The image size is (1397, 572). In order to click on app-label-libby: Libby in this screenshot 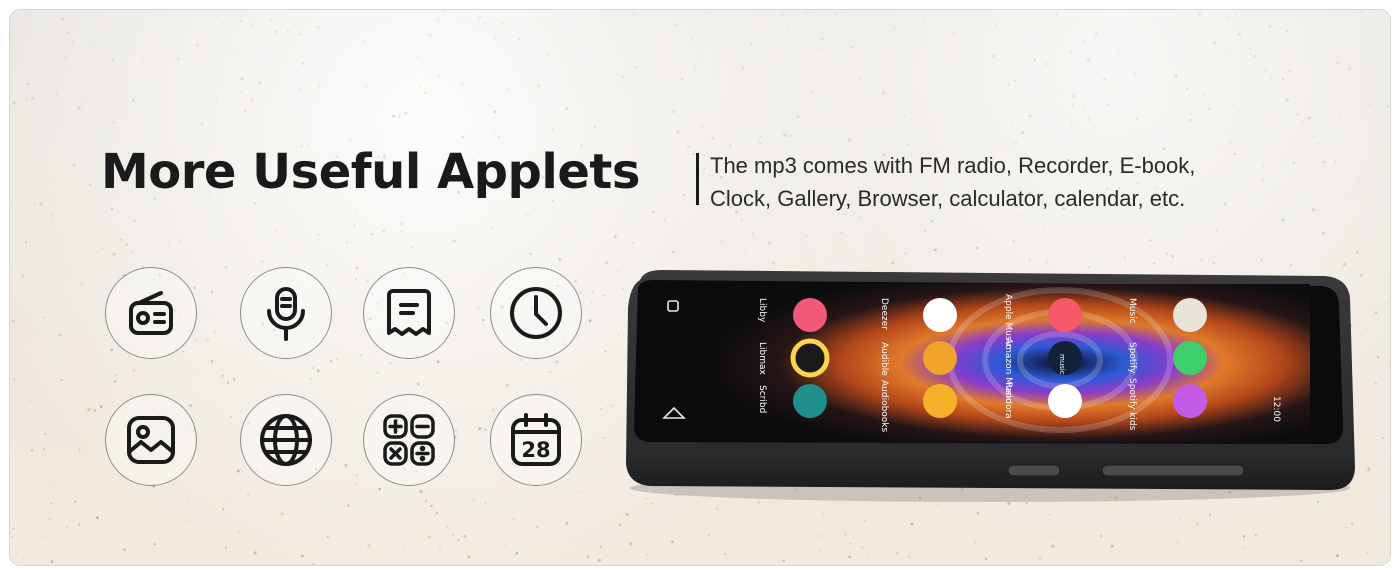, I will do `click(762, 310)`.